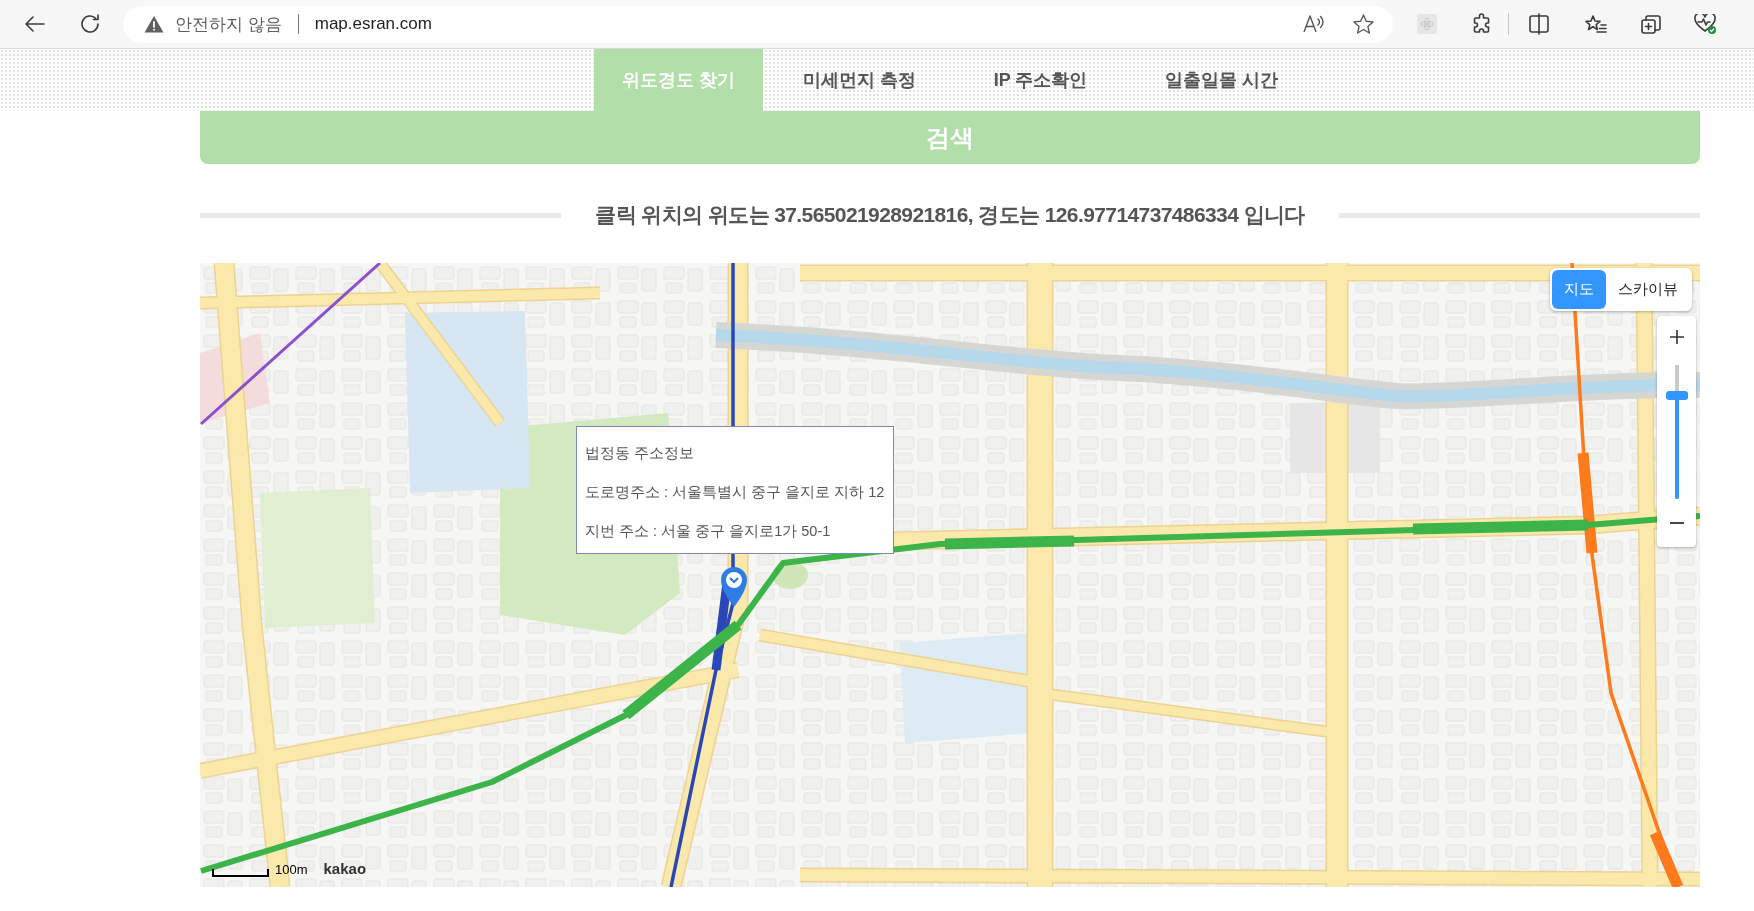 The image size is (1754, 911). I want to click on slider-thumb, so click(1676, 396).